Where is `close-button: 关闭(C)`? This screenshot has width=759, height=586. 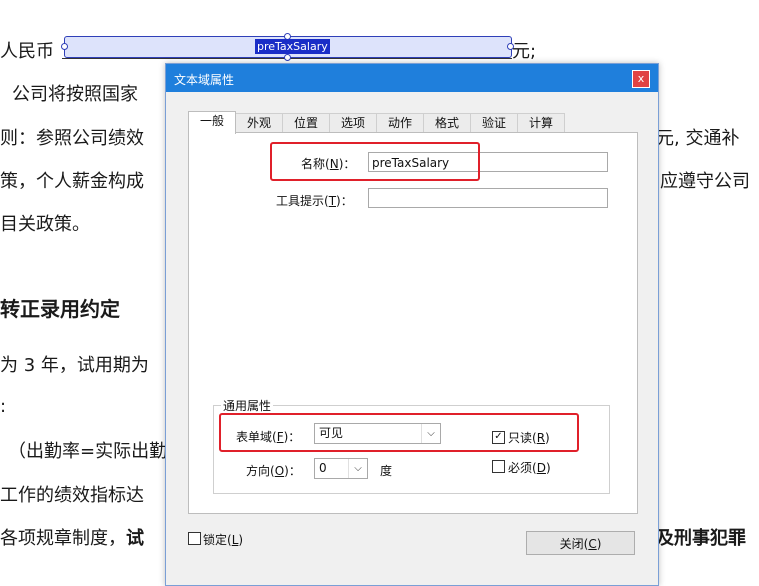
close-button: 关闭(C) is located at coordinates (580, 543).